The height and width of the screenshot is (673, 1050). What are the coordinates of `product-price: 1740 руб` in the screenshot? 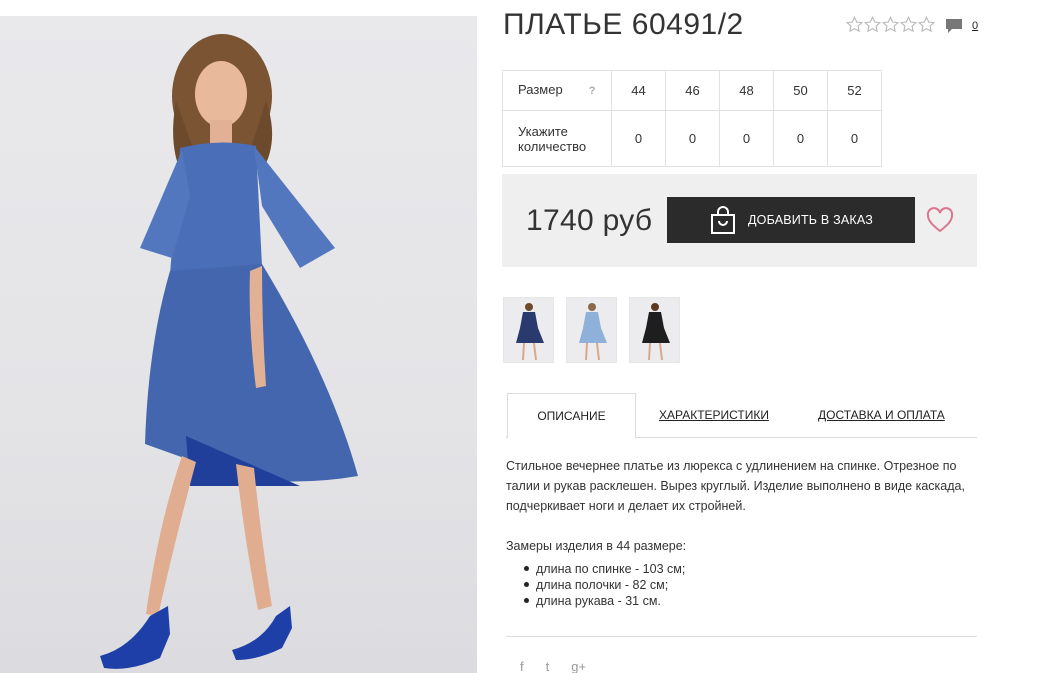 It's located at (589, 220).